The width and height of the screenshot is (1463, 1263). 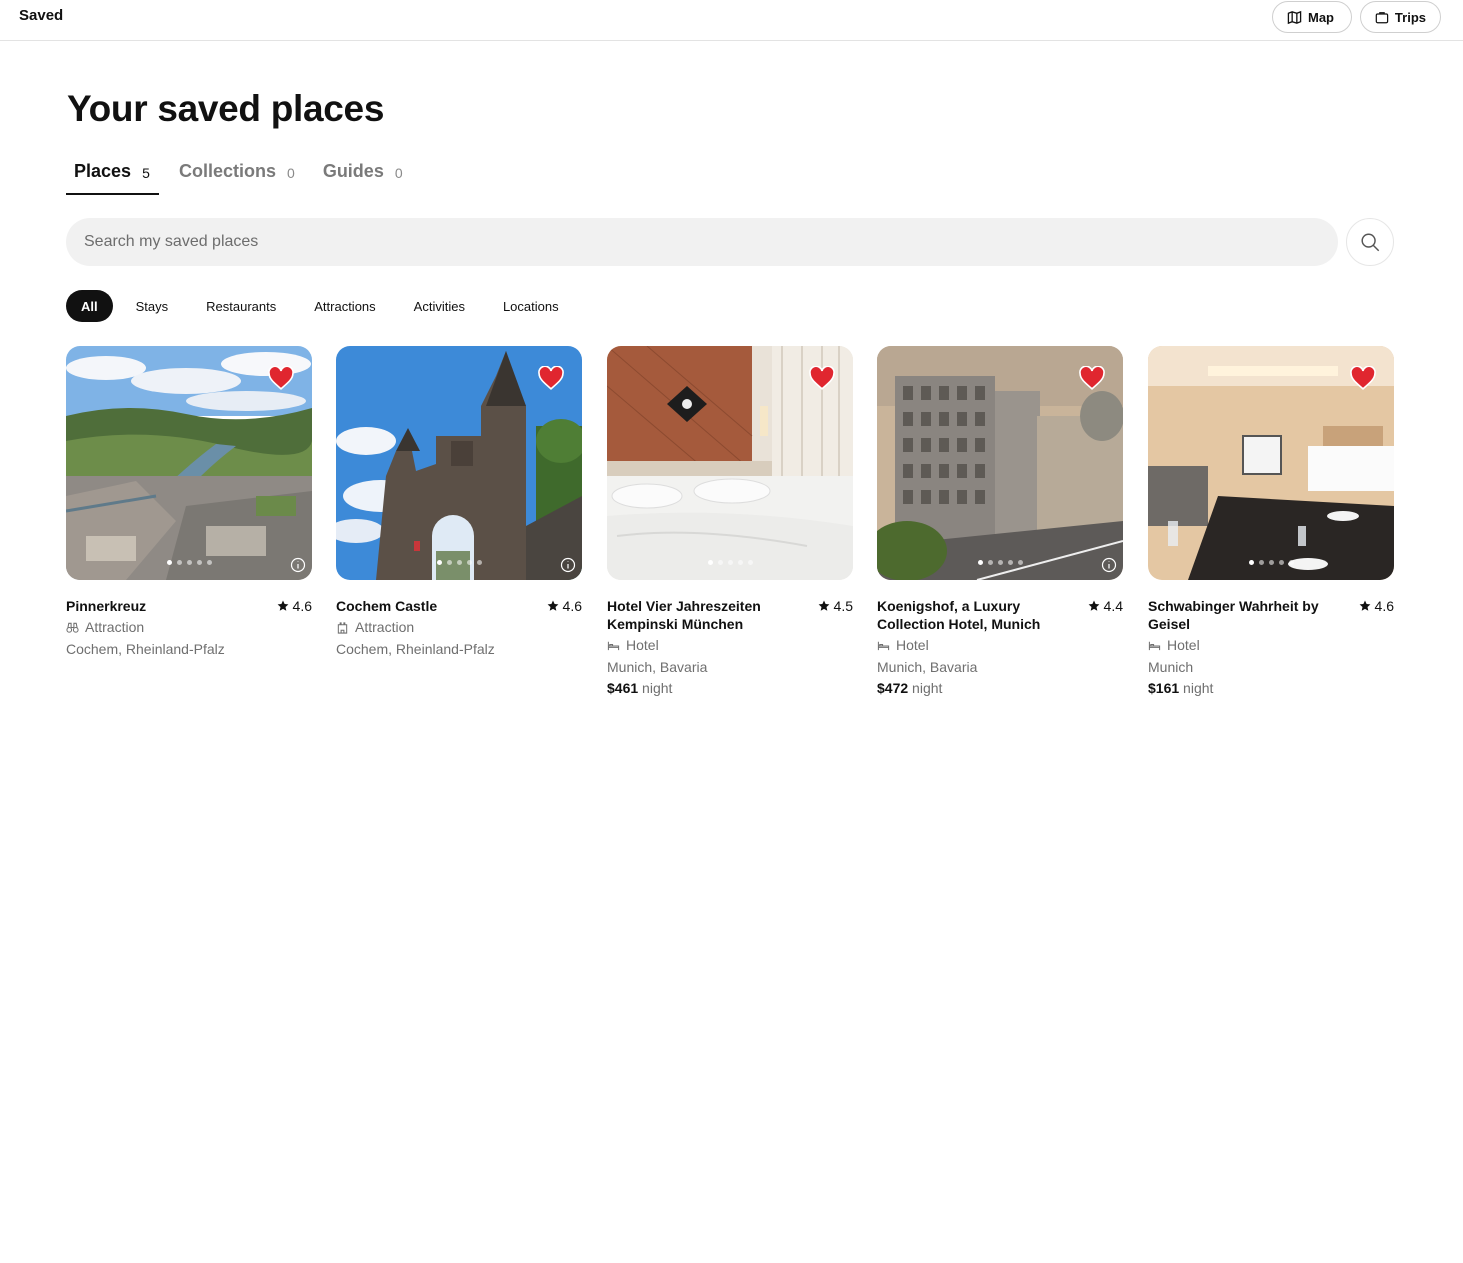 I want to click on rating-value: 4.4, so click(x=1113, y=606).